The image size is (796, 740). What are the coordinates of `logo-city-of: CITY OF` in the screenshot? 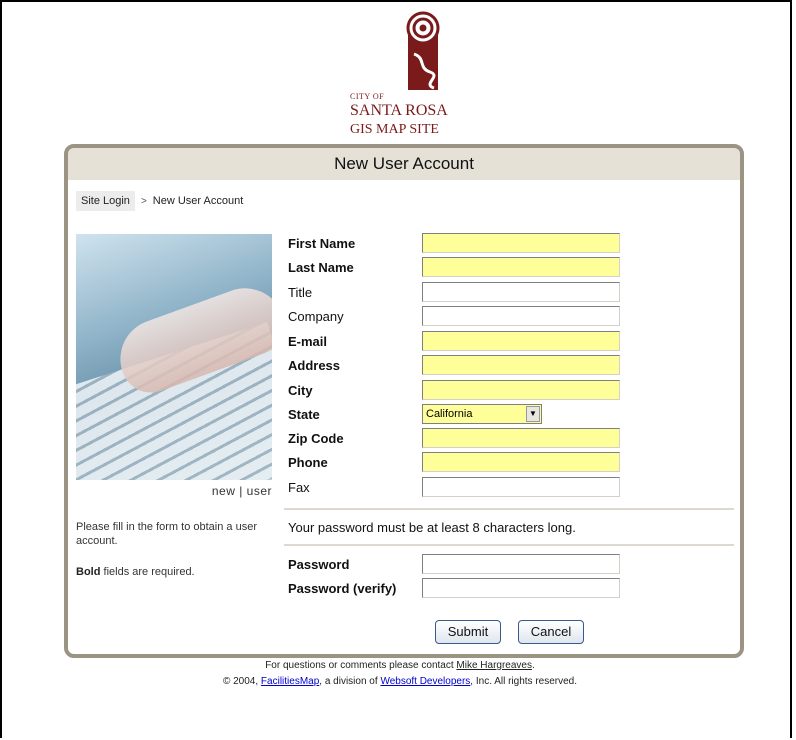 It's located at (367, 96).